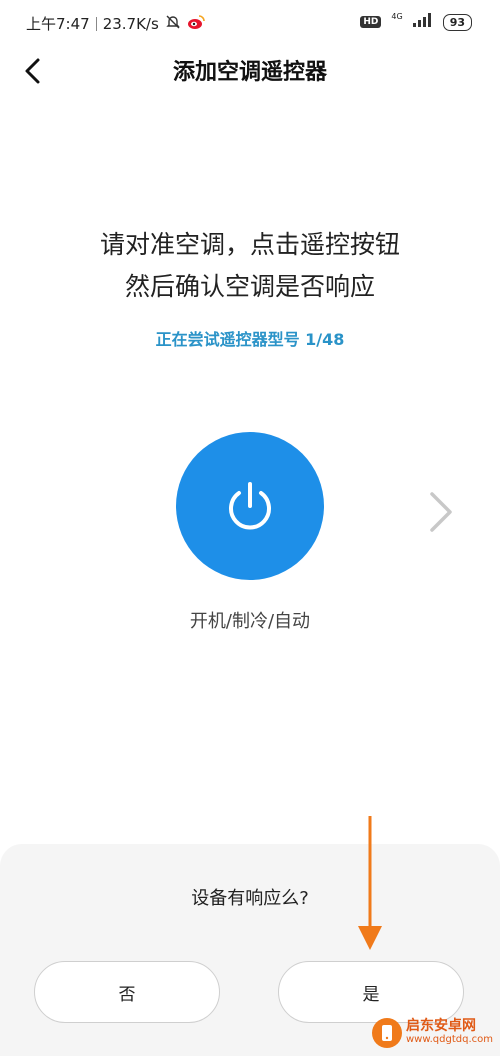  What do you see at coordinates (397, 16) in the screenshot?
I see `network-type: 4G` at bounding box center [397, 16].